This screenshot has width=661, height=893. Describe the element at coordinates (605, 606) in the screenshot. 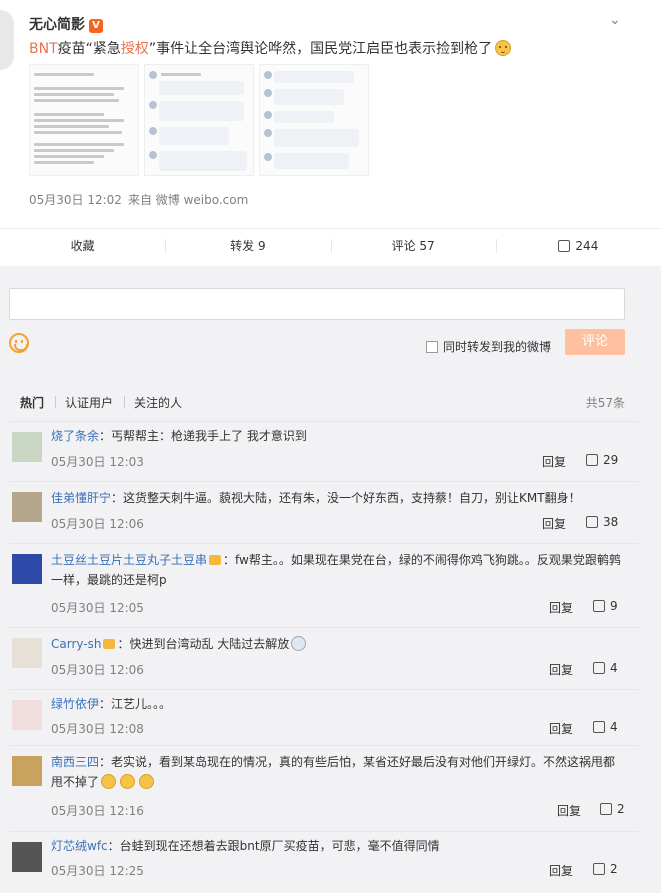

I see `comment-like-button: 9` at that location.